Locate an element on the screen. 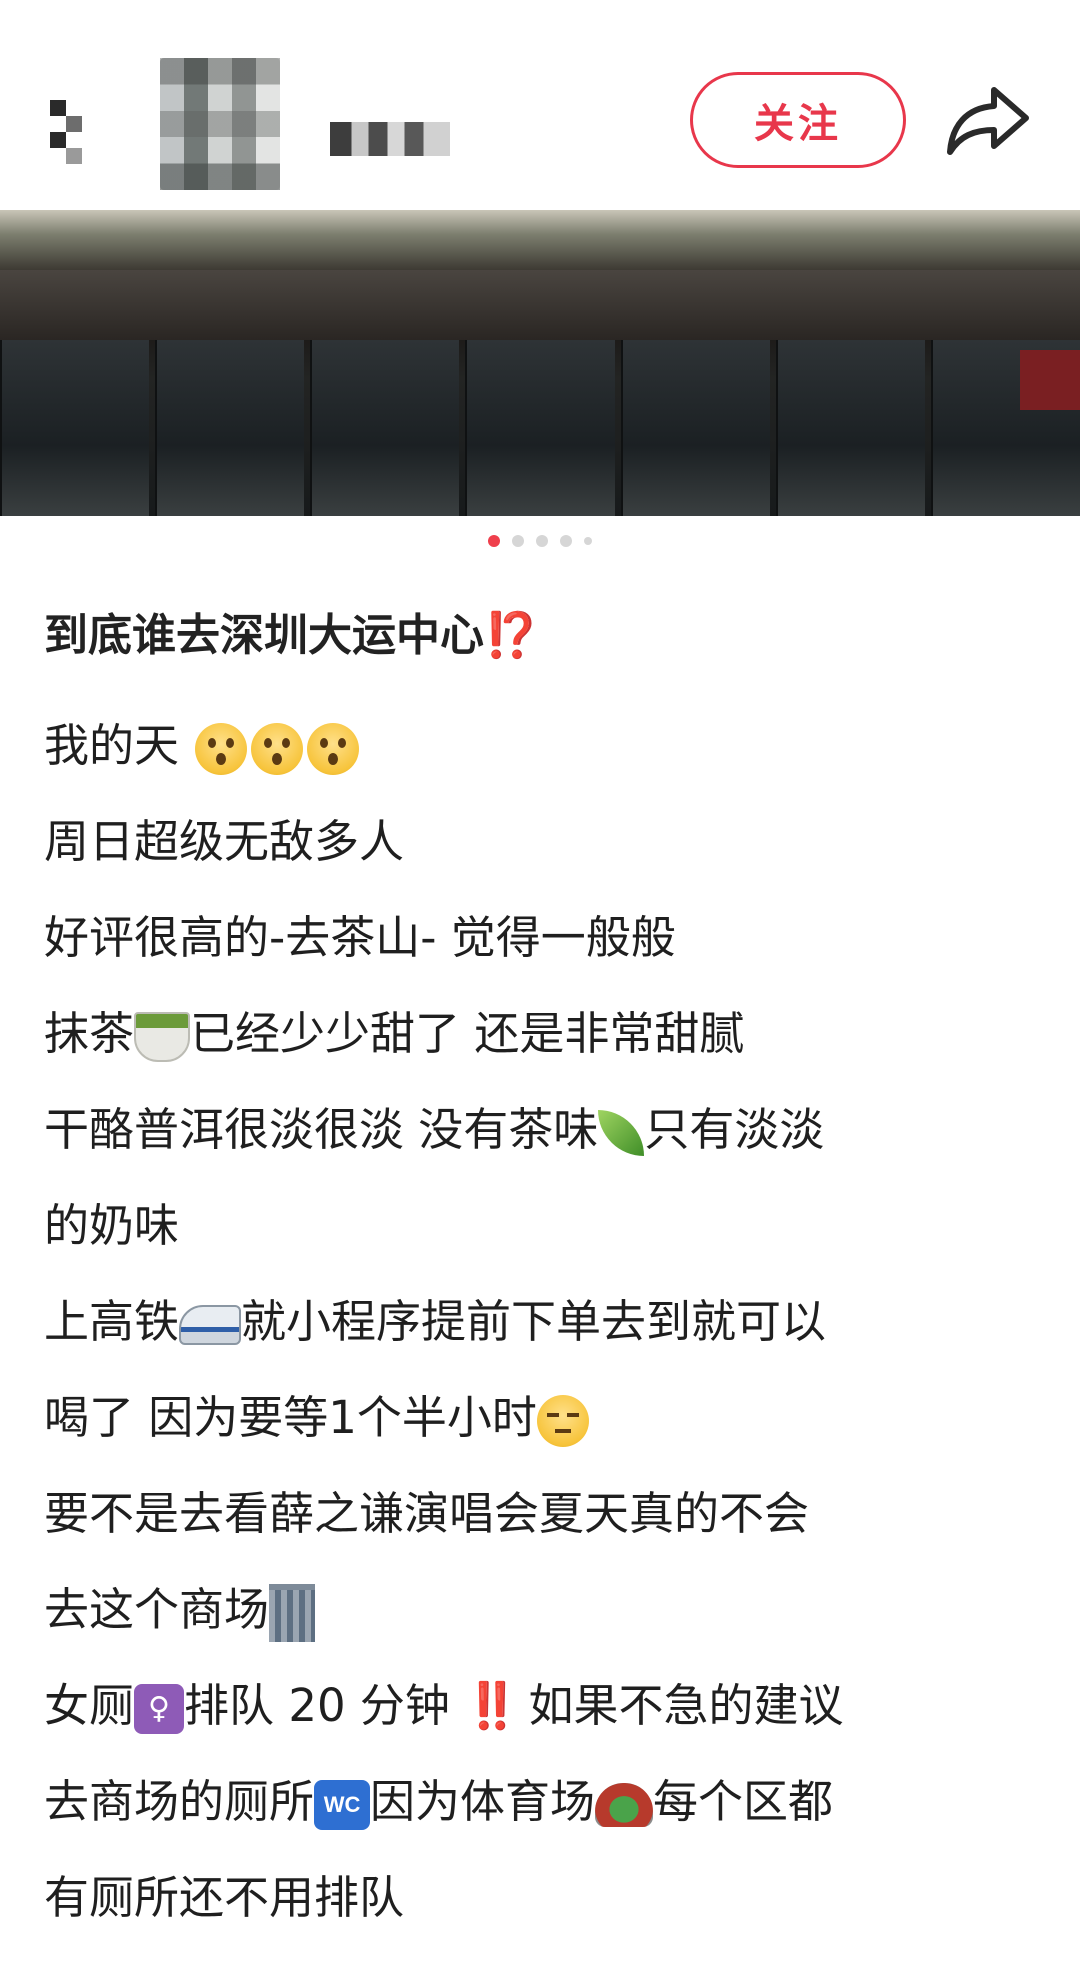 This screenshot has width=1080, height=1976. womens-room-icon: ♀ is located at coordinates (159, 1709).